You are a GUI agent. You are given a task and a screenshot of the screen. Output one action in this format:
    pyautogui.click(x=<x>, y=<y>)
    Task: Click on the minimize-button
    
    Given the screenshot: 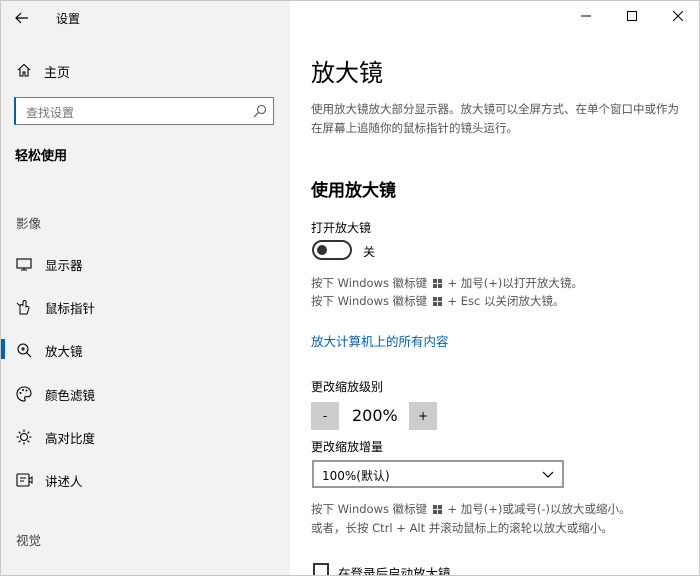 What is the action you would take?
    pyautogui.click(x=586, y=16)
    